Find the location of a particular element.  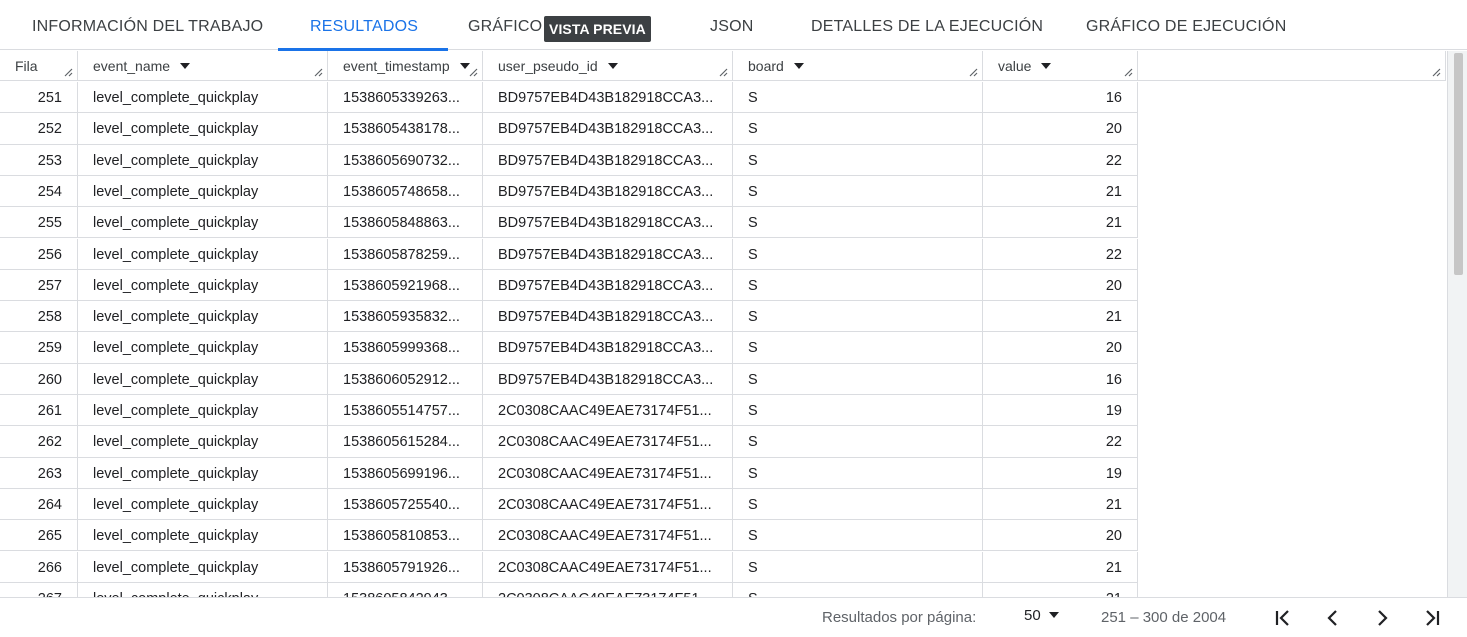

cell-fila: 260 is located at coordinates (39, 379).